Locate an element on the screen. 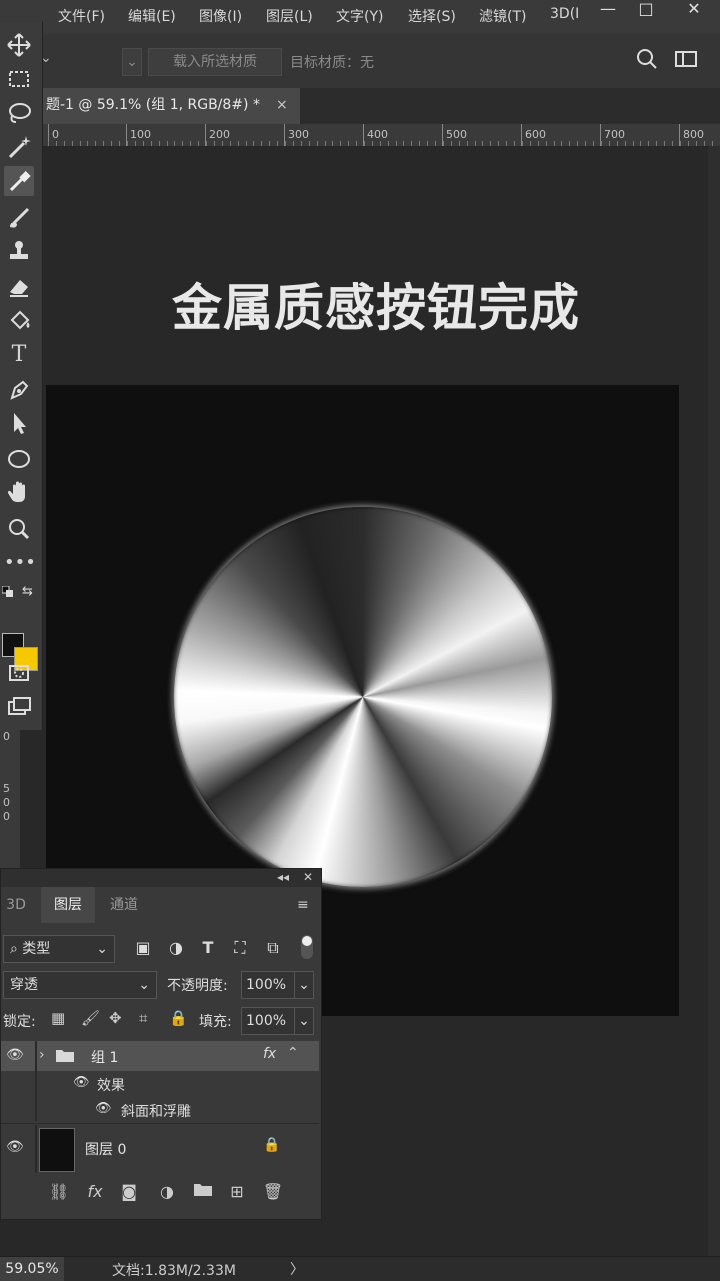 Image resolution: width=720 pixels, height=1281 pixels. lock-paint-icon: 🖌 is located at coordinates (90, 1018).